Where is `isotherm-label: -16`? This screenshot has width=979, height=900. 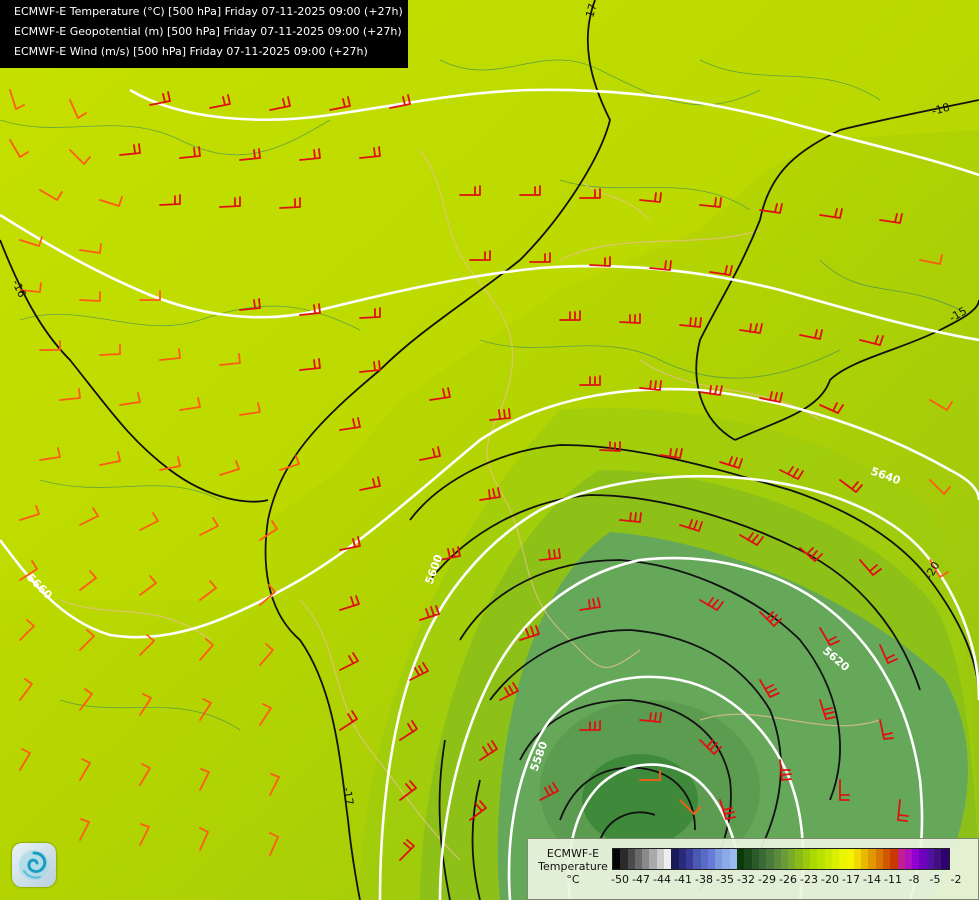 isotherm-label: -16 is located at coordinates (18, 289).